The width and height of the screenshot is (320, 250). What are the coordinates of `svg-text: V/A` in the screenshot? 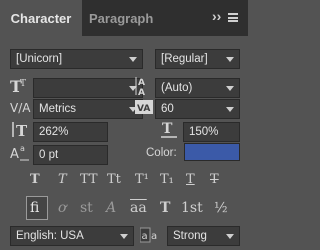 It's located at (20, 108).